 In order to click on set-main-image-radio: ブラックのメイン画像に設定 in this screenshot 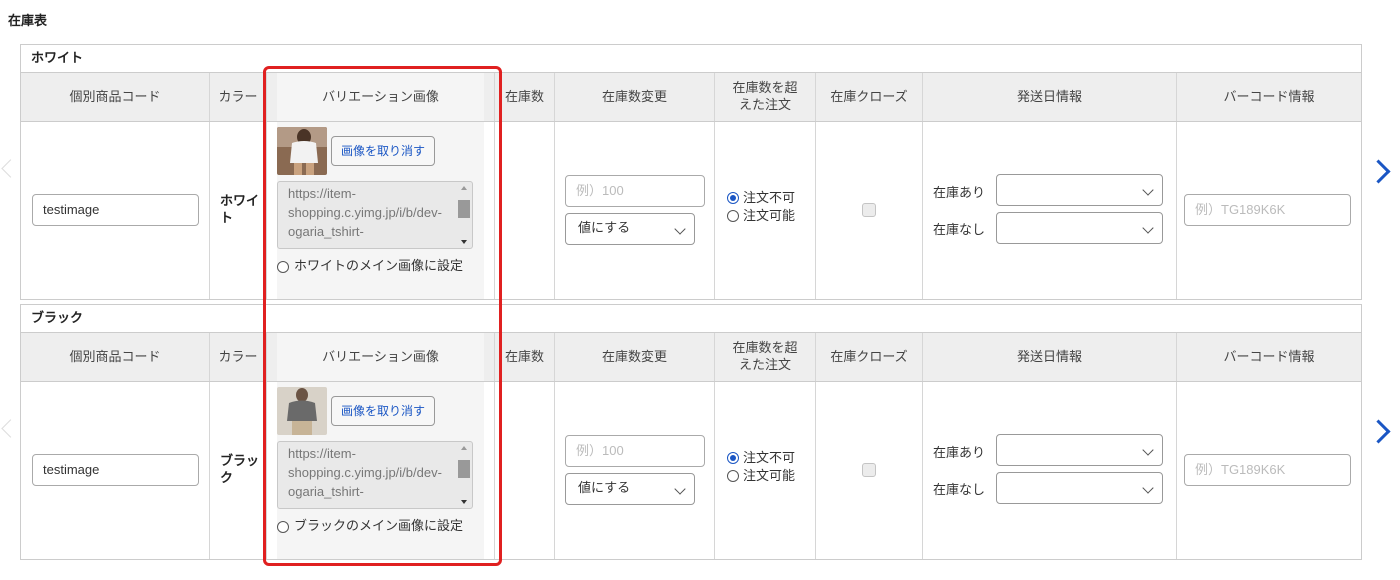, I will do `click(377, 527)`.